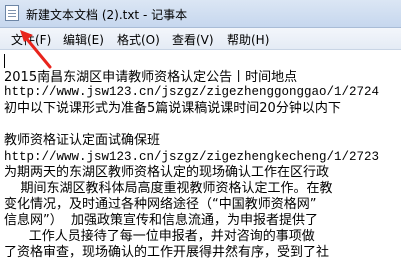 The image size is (401, 266). What do you see at coordinates (82, 140) in the screenshot?
I see `text-line: 教师资格证认定面试确保班` at bounding box center [82, 140].